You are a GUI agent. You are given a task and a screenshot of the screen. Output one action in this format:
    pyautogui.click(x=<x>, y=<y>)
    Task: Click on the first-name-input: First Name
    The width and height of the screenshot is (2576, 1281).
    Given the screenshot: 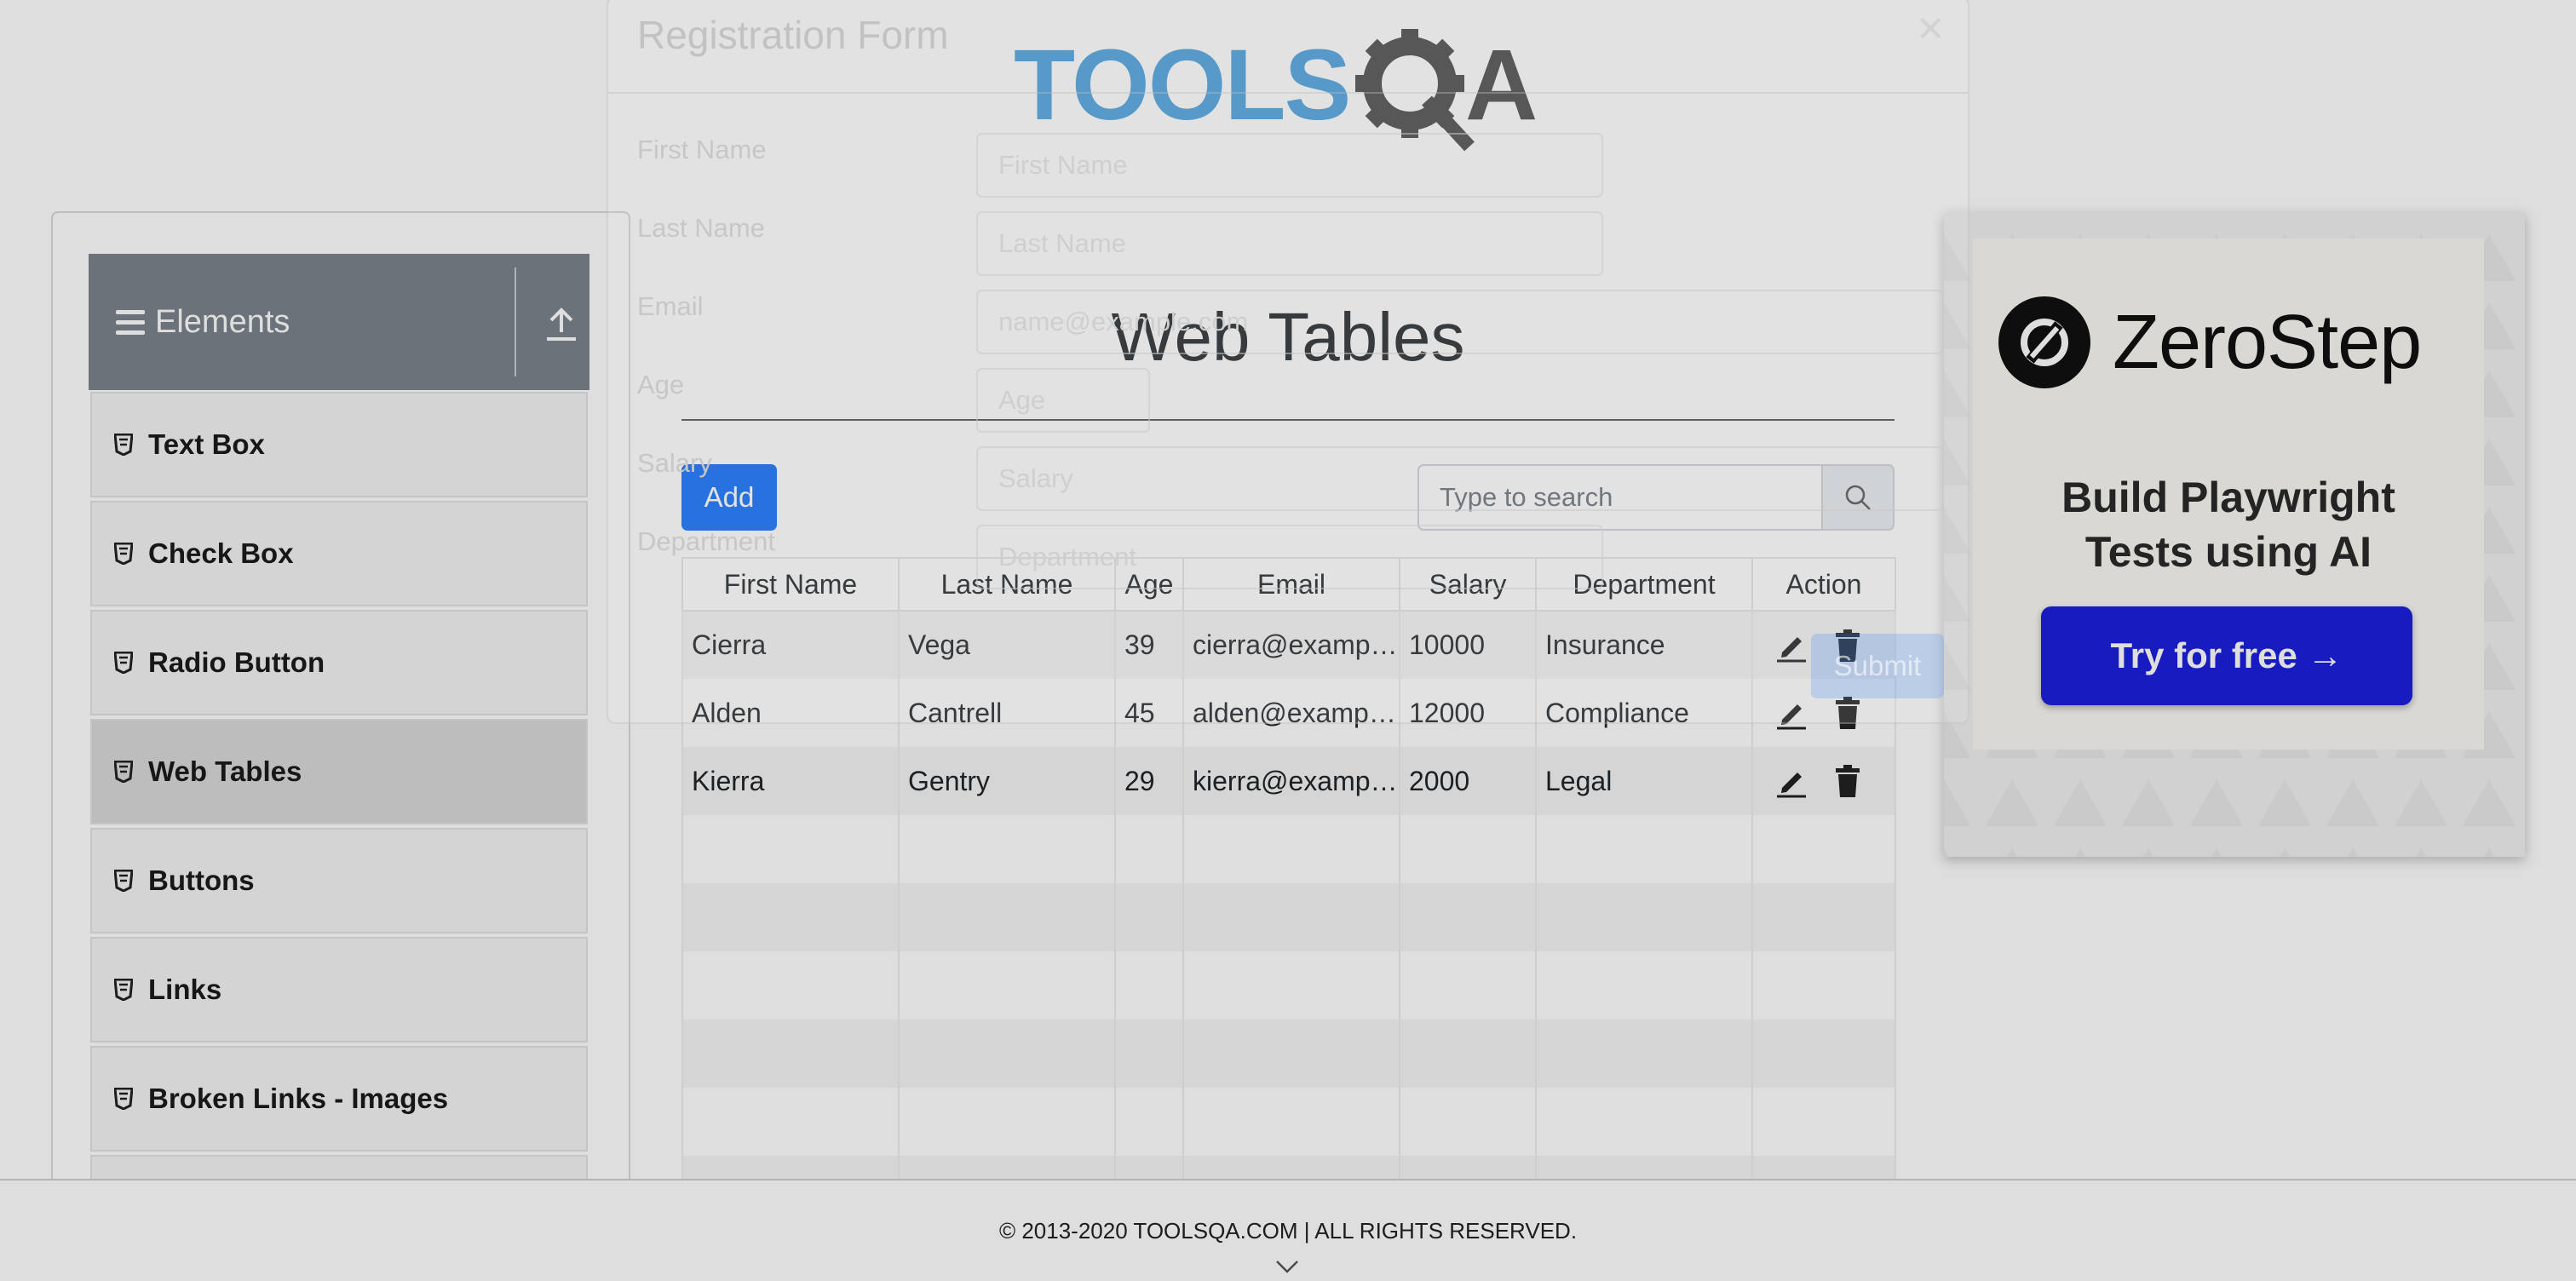 What is the action you would take?
    pyautogui.click(x=1289, y=165)
    